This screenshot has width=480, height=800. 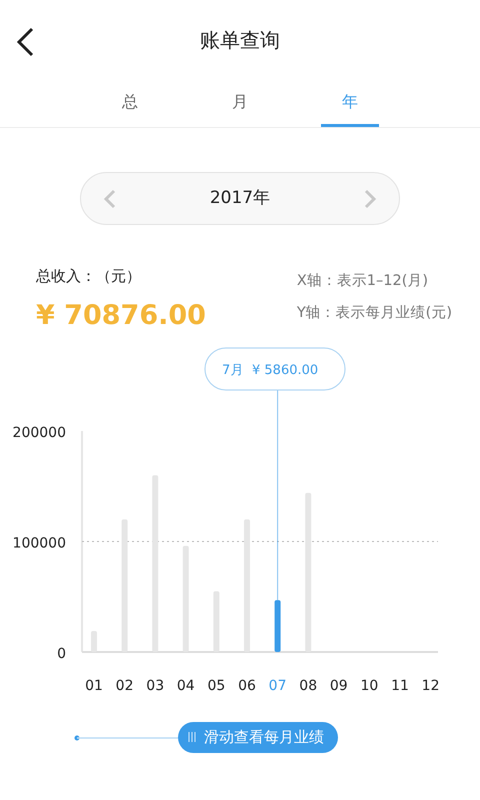 What do you see at coordinates (61, 654) in the screenshot?
I see `y-tick-label: 0` at bounding box center [61, 654].